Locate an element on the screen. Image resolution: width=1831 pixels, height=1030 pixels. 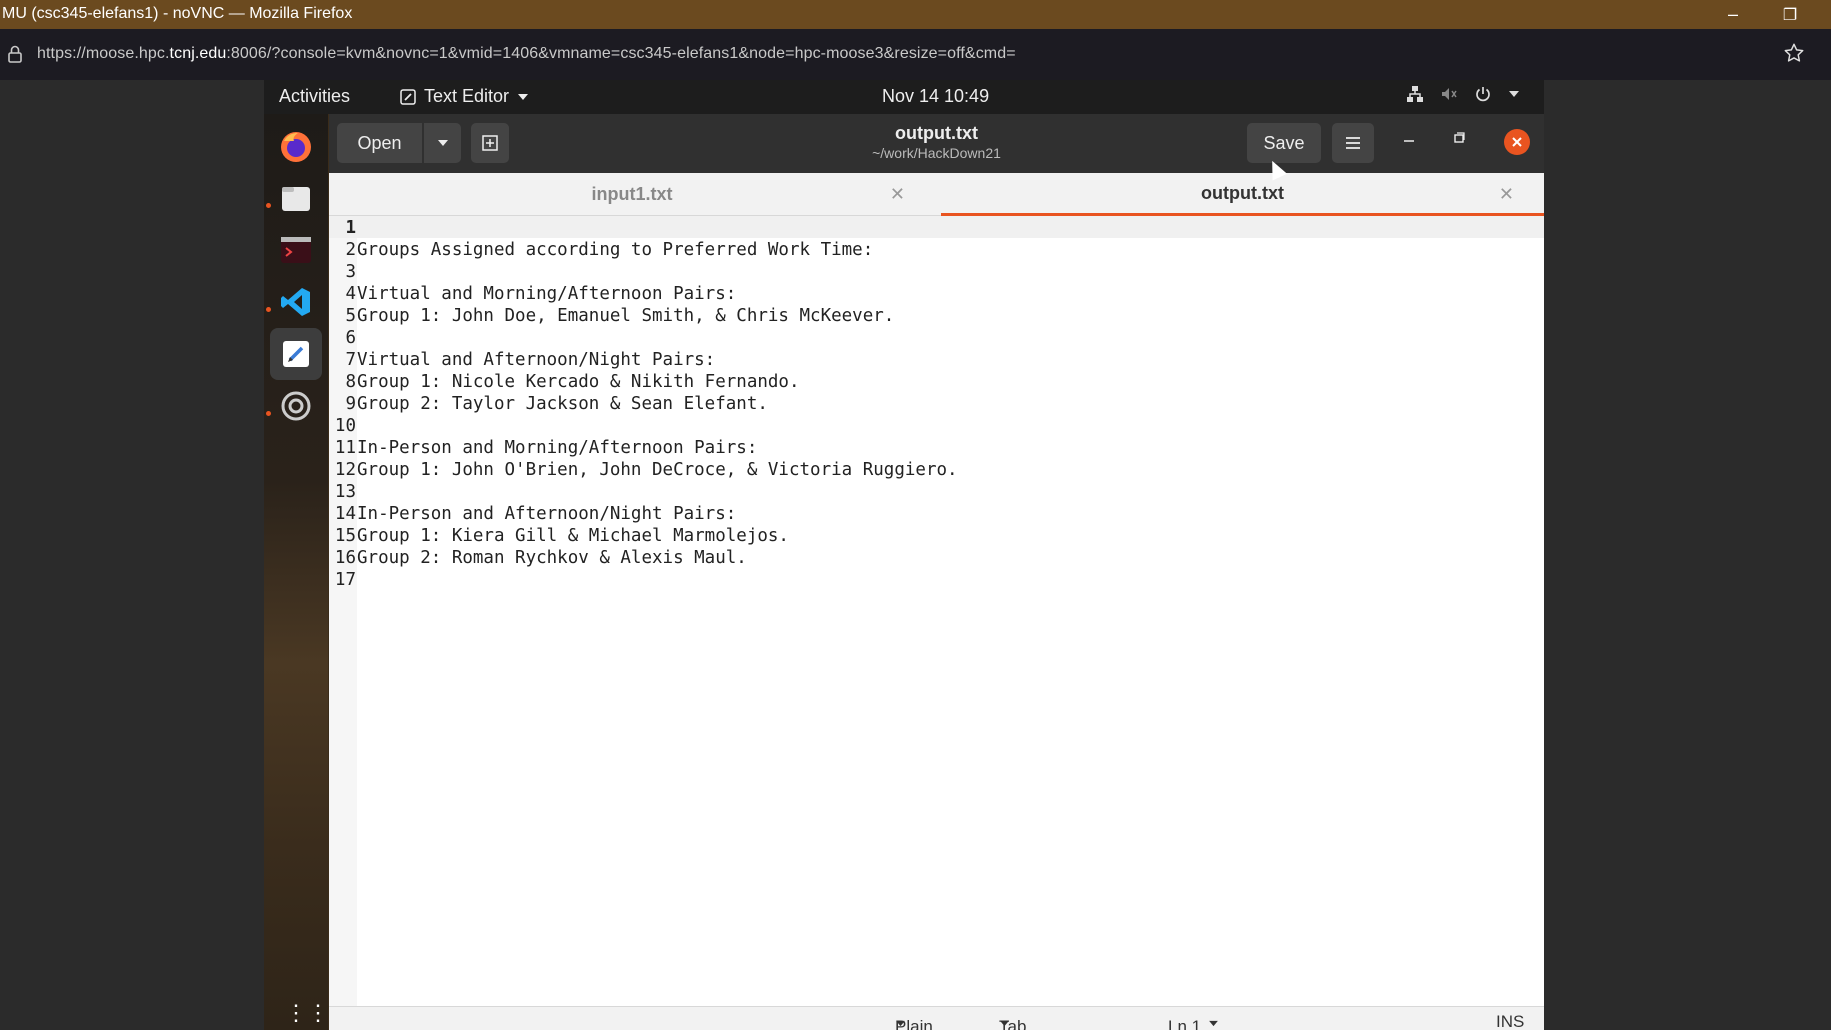
text-line: 11In-Person and Morning/Afternoon Pairs: is located at coordinates (543, 448).